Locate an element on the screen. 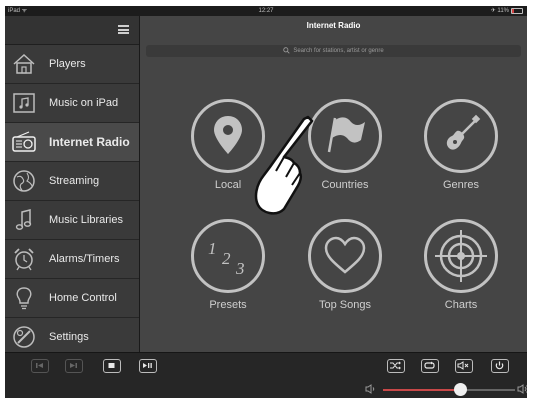  sidebar-item-label: Alarms/Timers is located at coordinates (84, 259).